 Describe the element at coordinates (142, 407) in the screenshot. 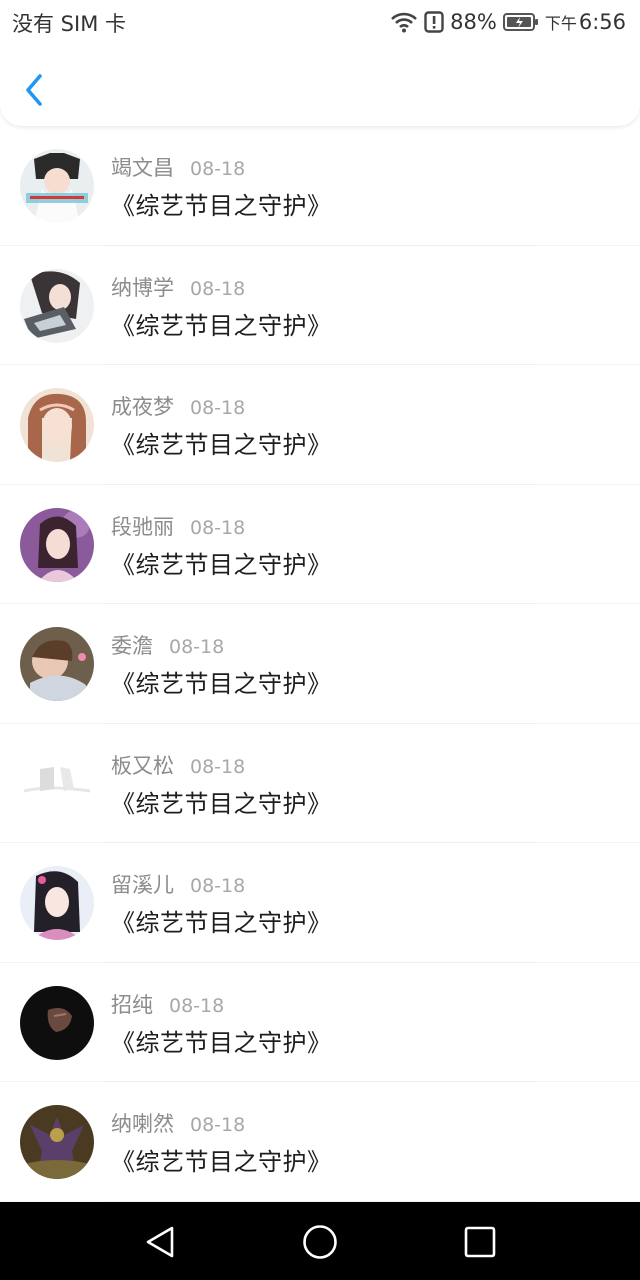

I see `user-name: 成夜梦` at that location.